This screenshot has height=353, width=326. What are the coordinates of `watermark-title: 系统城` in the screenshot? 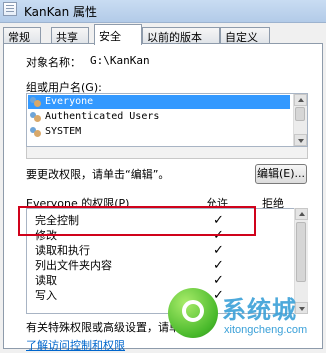 It's located at (259, 310).